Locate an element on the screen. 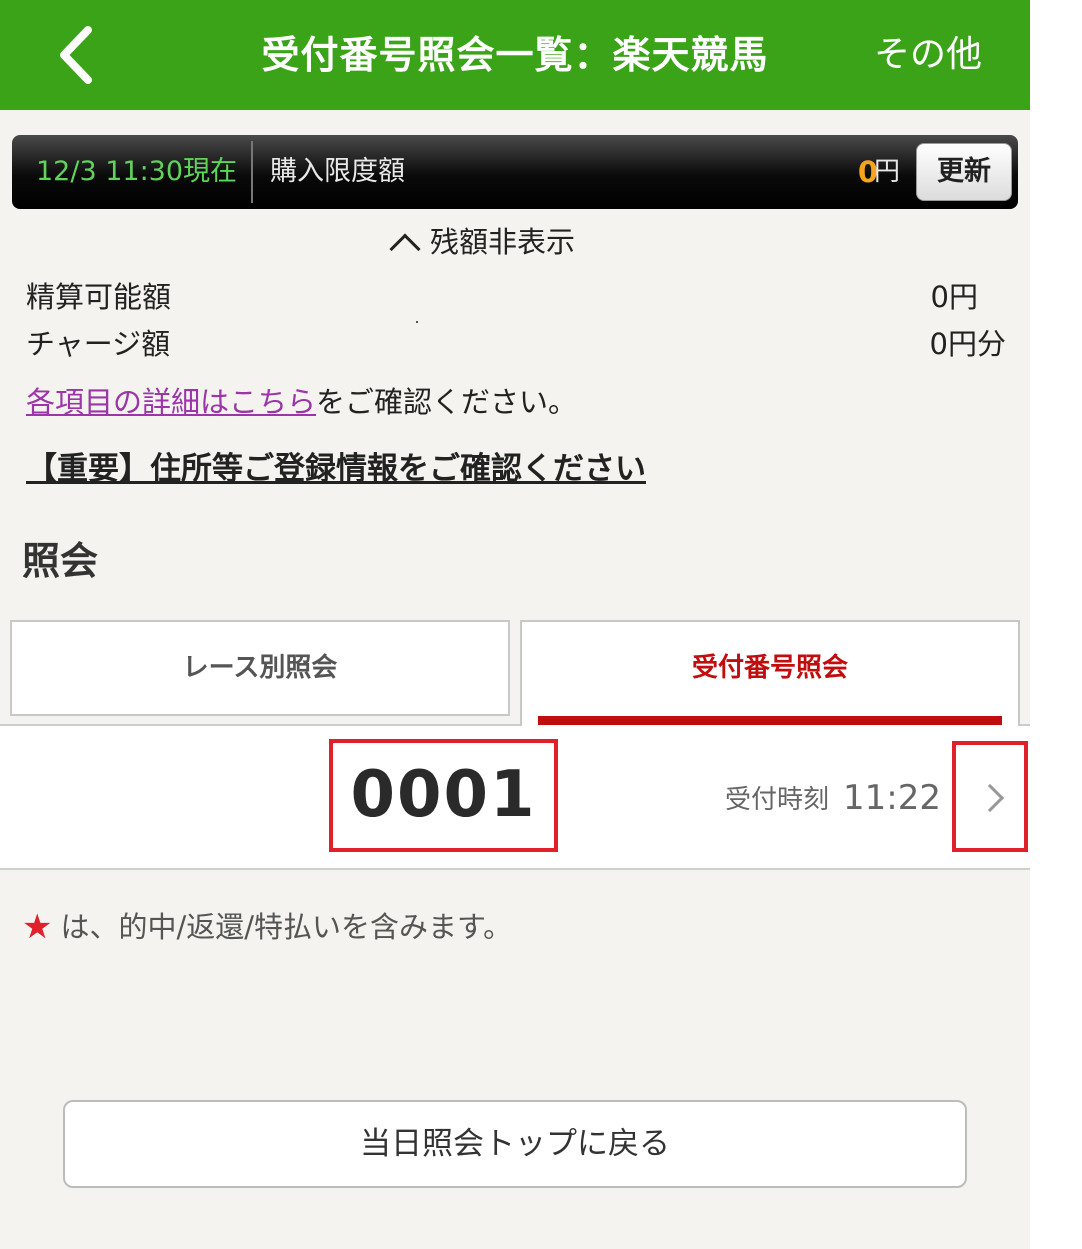 The width and height of the screenshot is (1082, 1249). receipt-number: 0001 is located at coordinates (443, 795).